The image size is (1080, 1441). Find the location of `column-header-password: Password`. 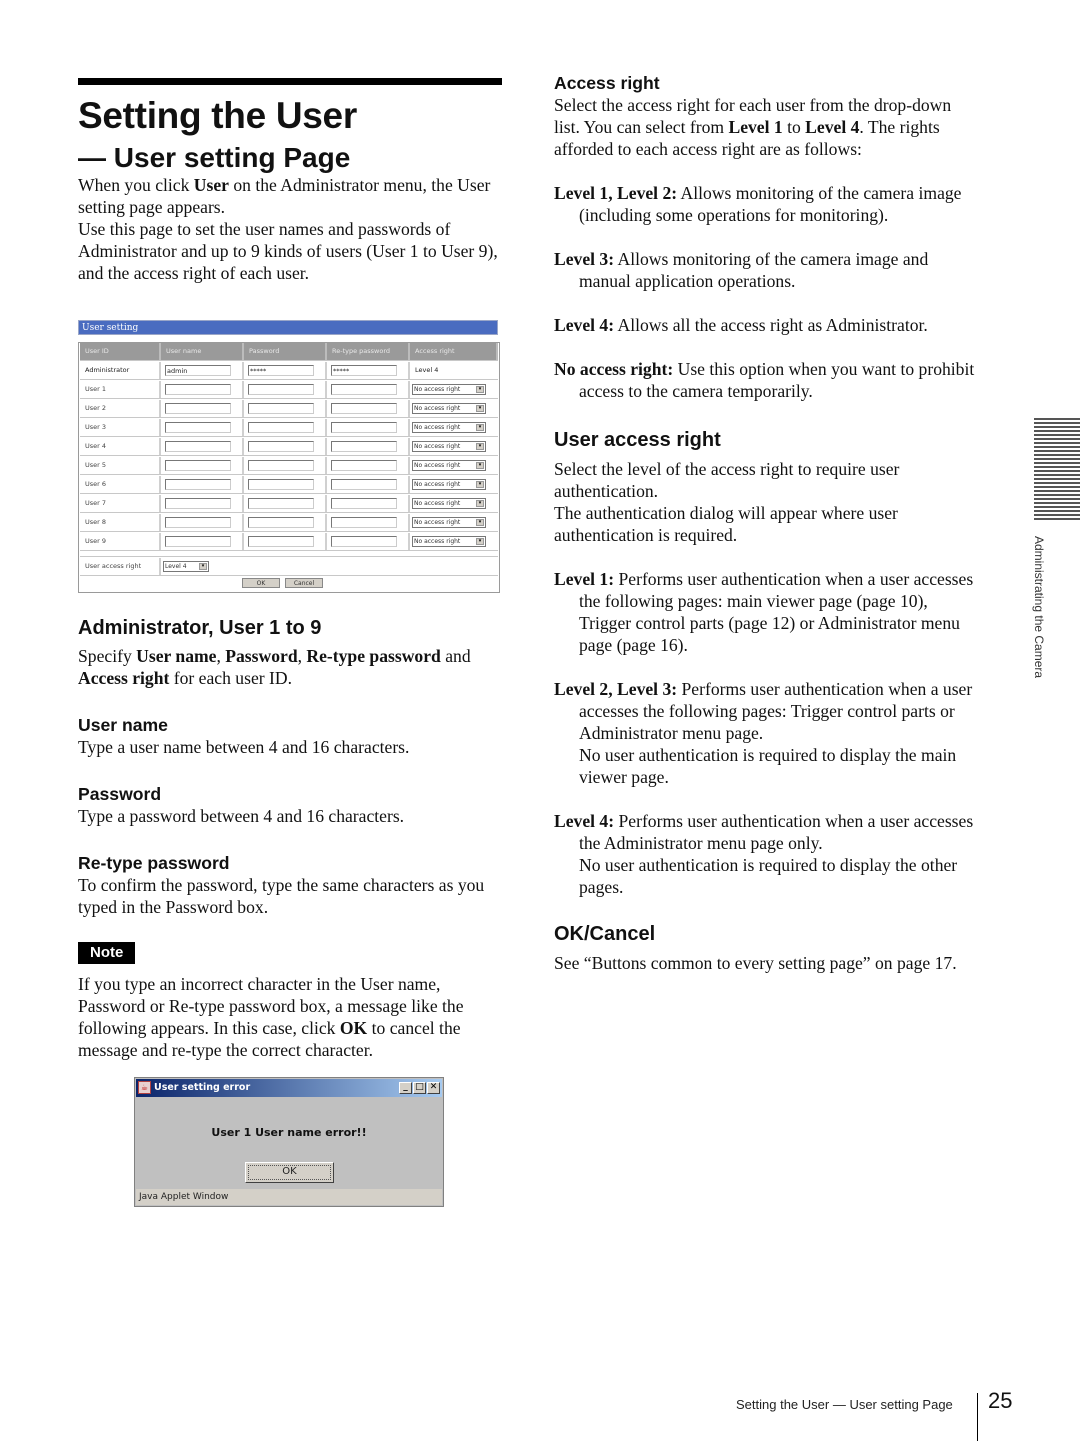

column-header-password: Password is located at coordinates (285, 351).